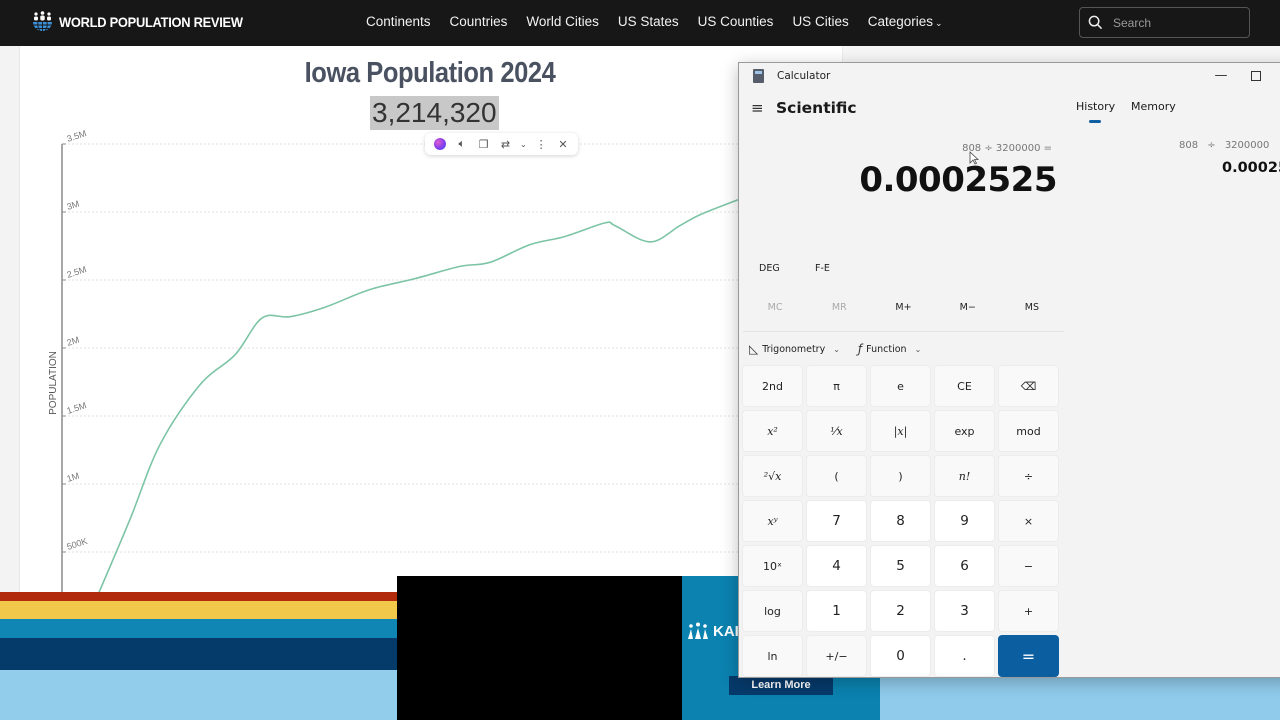 The image size is (1280, 720). Describe the element at coordinates (505, 144) in the screenshot. I see `translate-icon: ⇄` at that location.